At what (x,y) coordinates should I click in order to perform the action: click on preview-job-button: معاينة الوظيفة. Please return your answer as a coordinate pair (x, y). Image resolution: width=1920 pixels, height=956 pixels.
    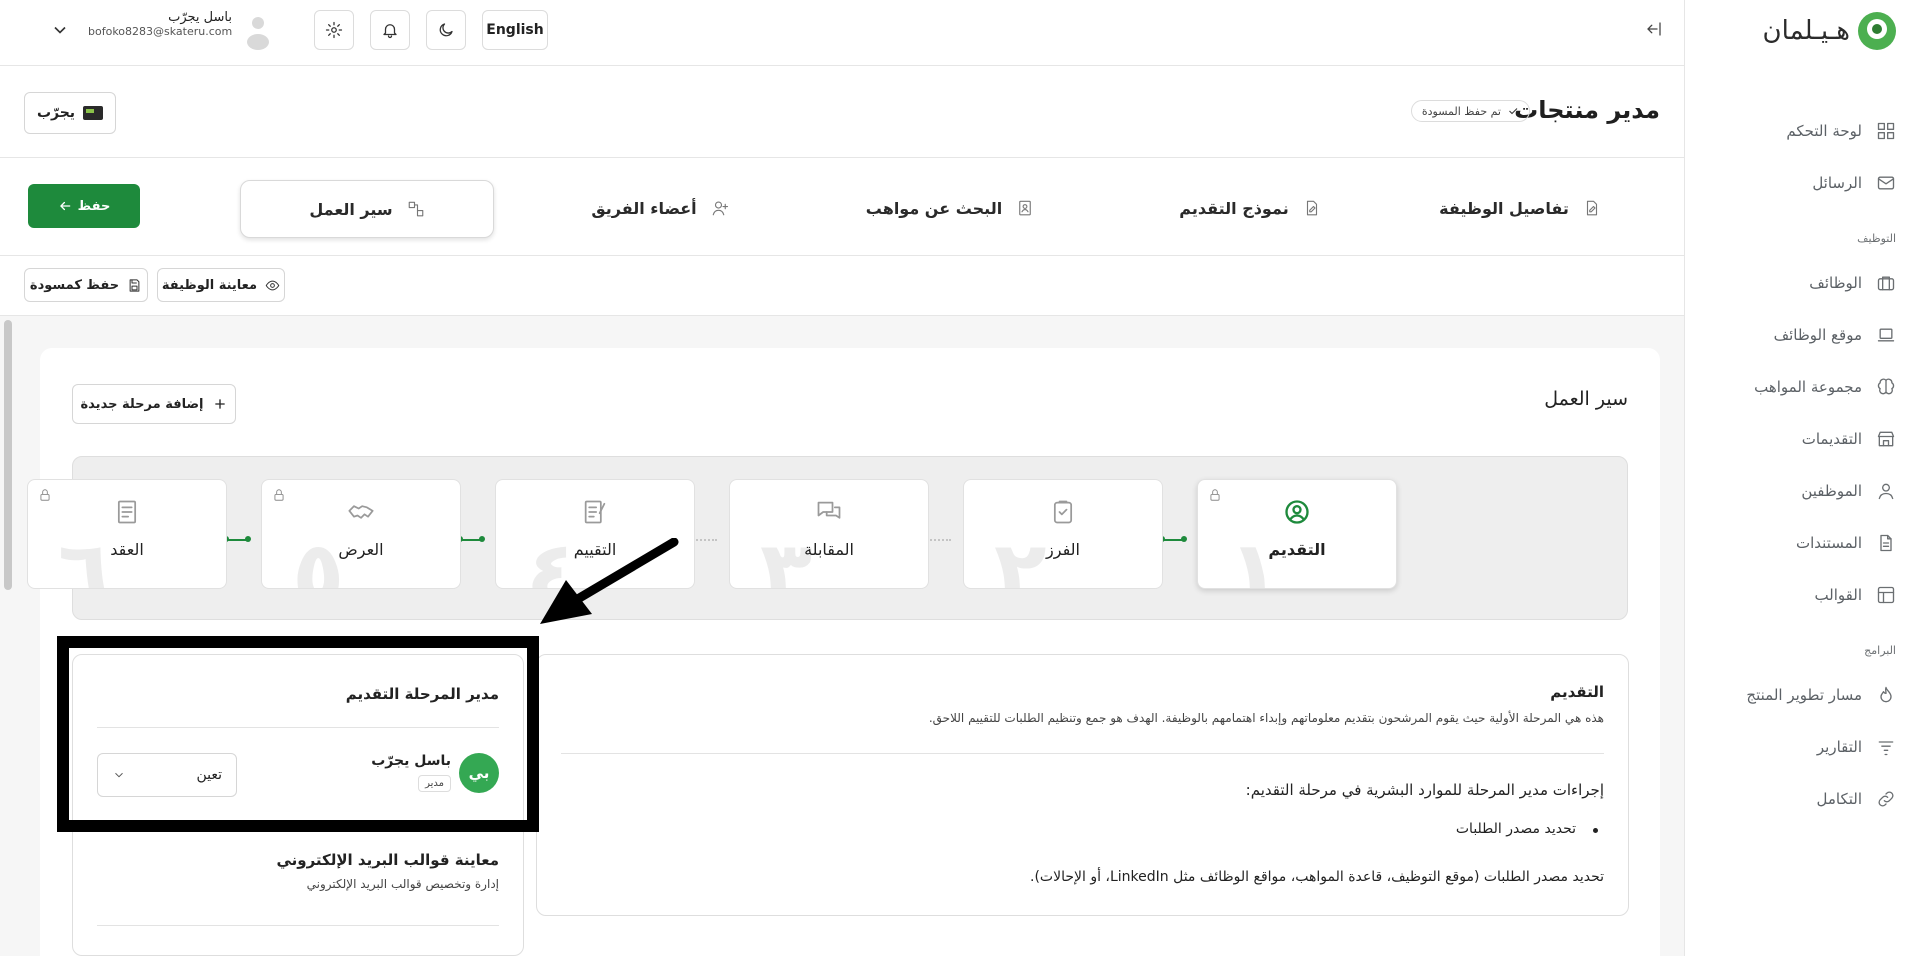
    Looking at the image, I should click on (221, 285).